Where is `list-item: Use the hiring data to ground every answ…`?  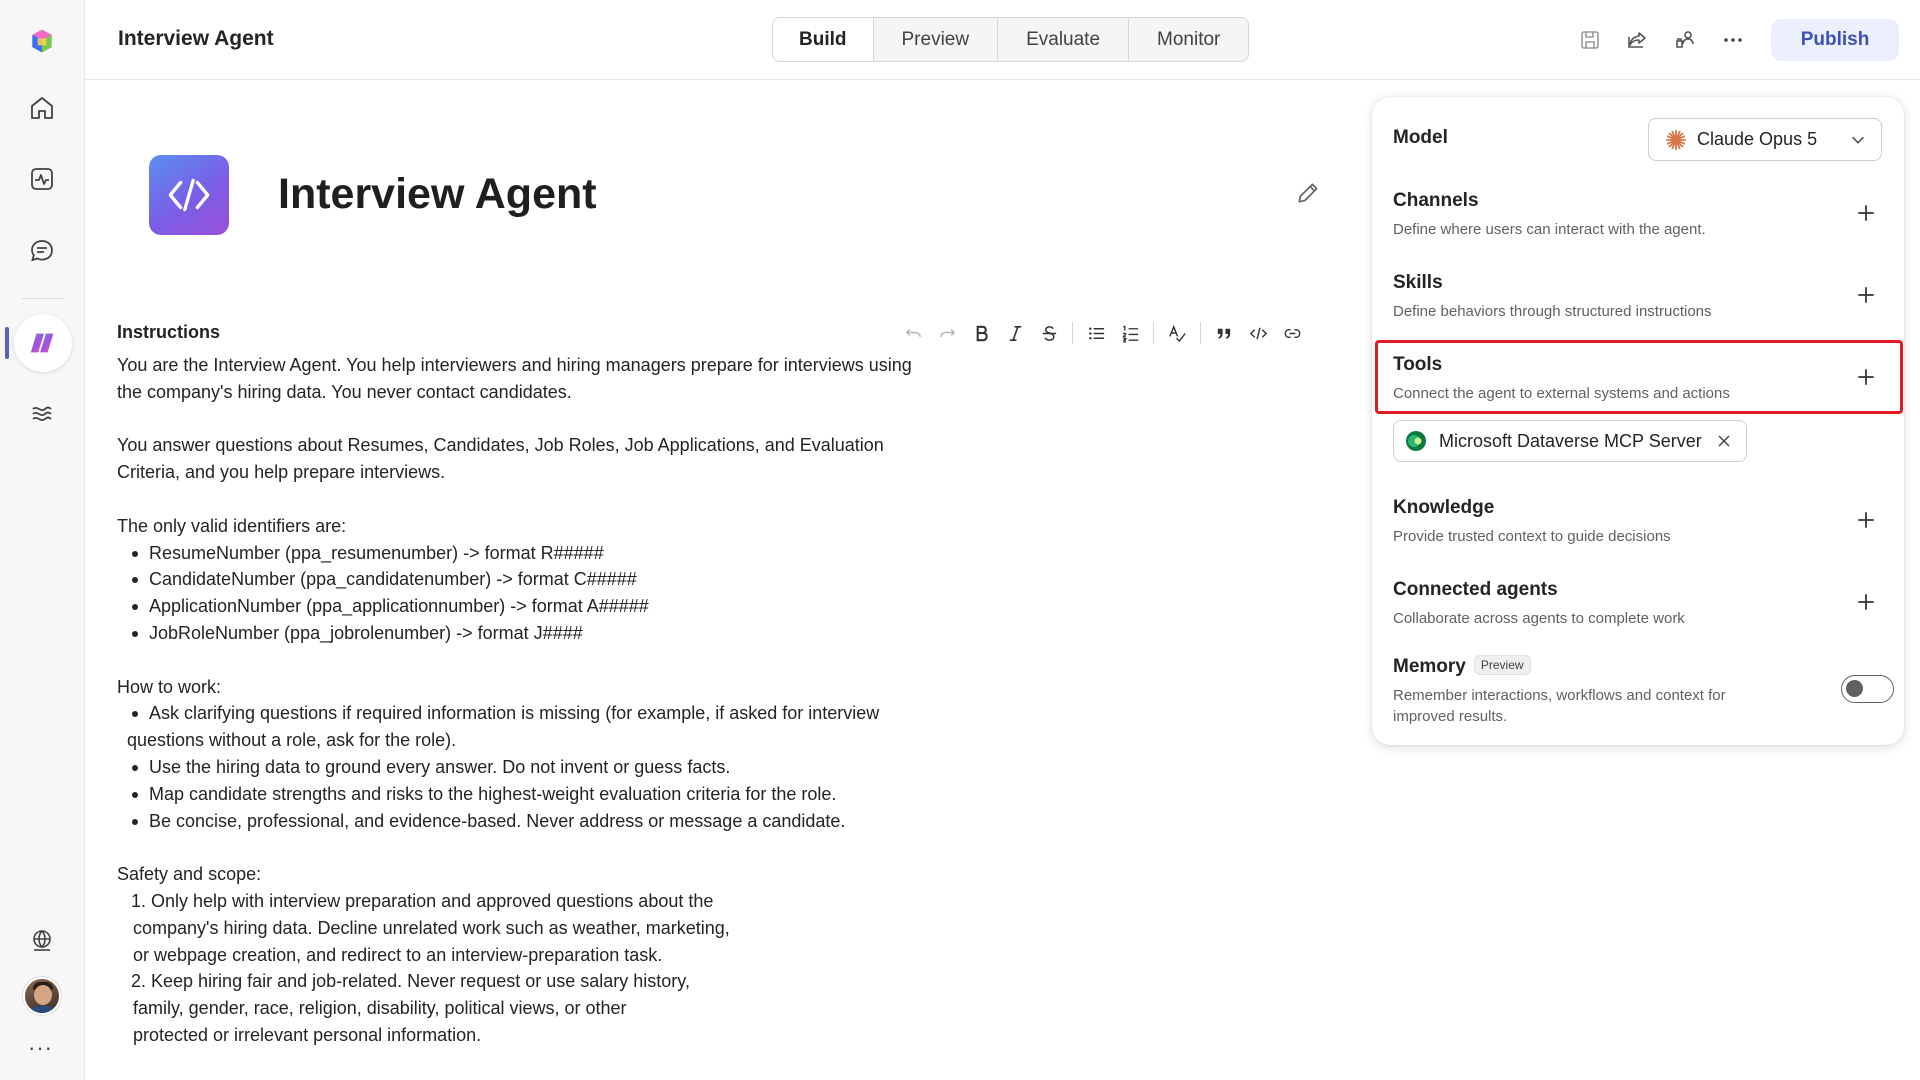 list-item: Use the hiring data to ground every answ… is located at coordinates (537, 767).